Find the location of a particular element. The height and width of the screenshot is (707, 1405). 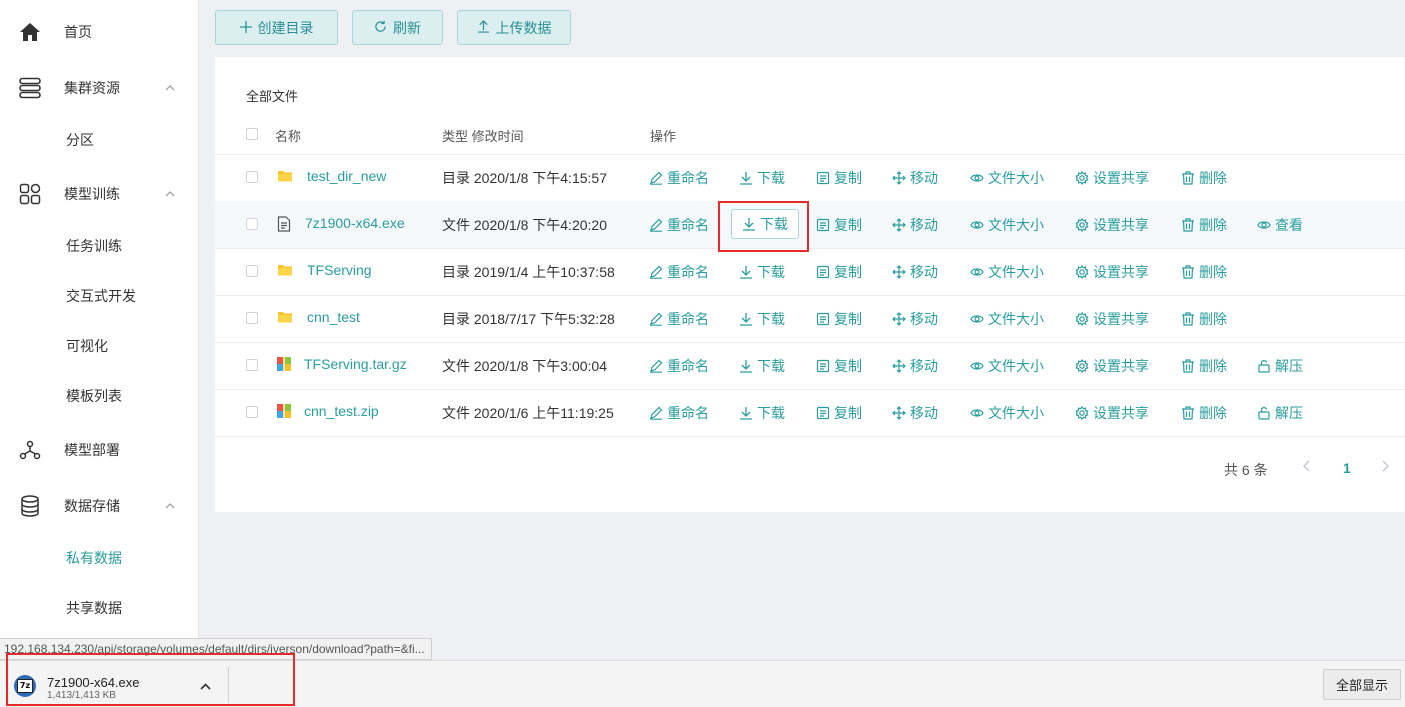

nav-shared-data-label: 共享数据 is located at coordinates (94, 608).